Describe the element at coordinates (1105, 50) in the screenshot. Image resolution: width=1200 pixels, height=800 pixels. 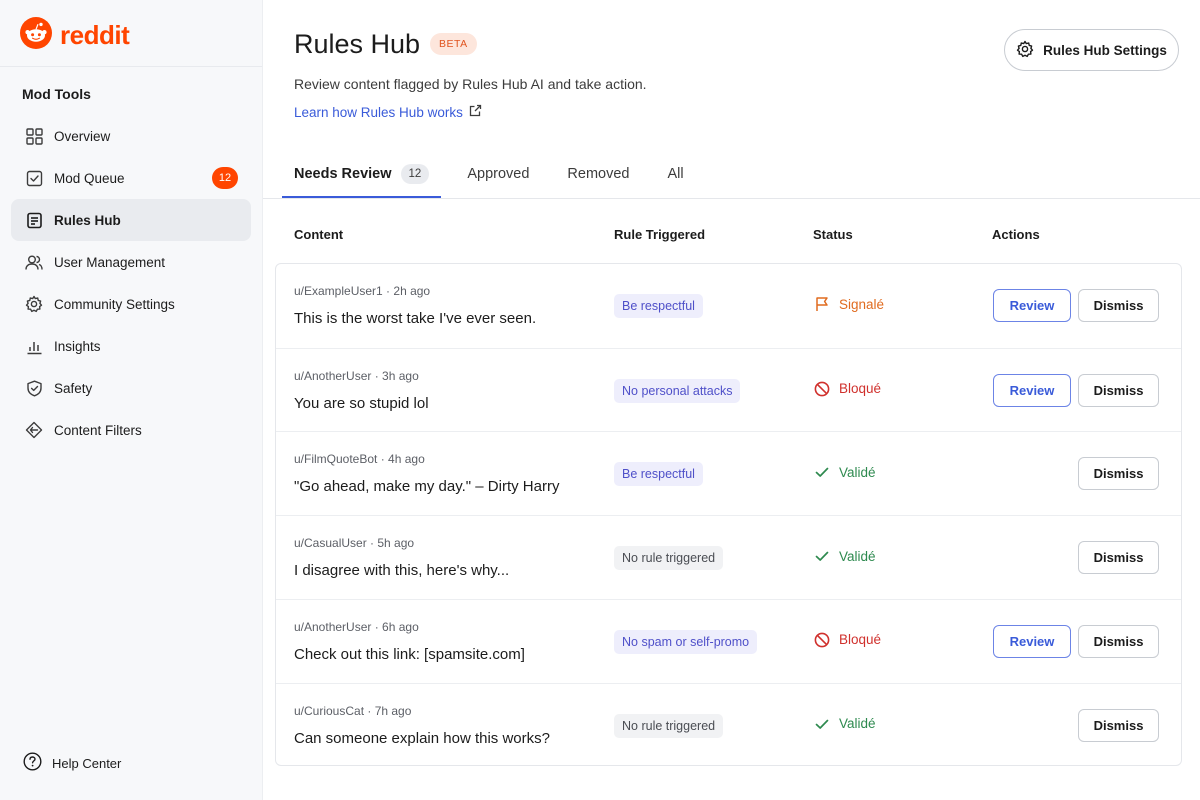
I see `settings-button-label: Rules Hub Settings` at that location.